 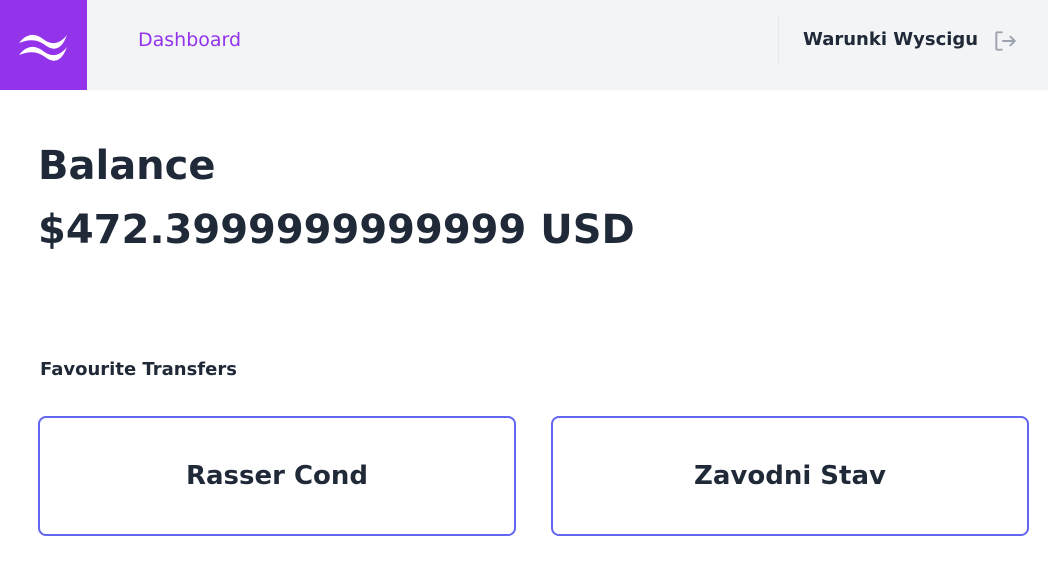 I want to click on favourite-transfer-name: Rasser Cond, so click(x=277, y=476).